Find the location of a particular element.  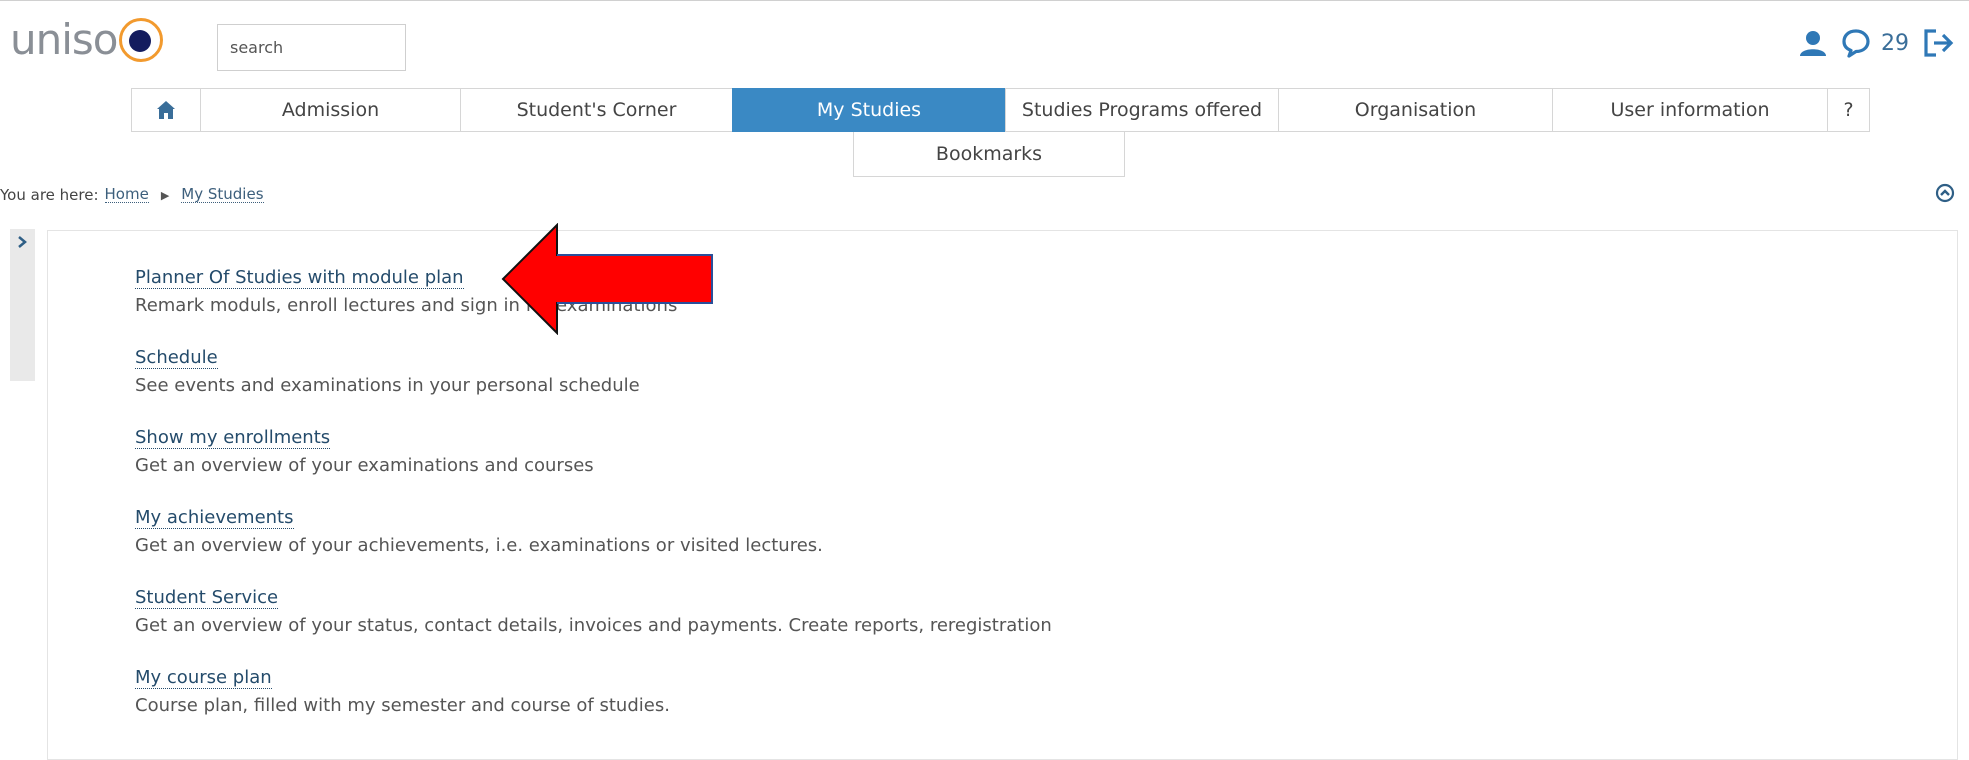

breadcrumb-home: Home is located at coordinates (126, 195).